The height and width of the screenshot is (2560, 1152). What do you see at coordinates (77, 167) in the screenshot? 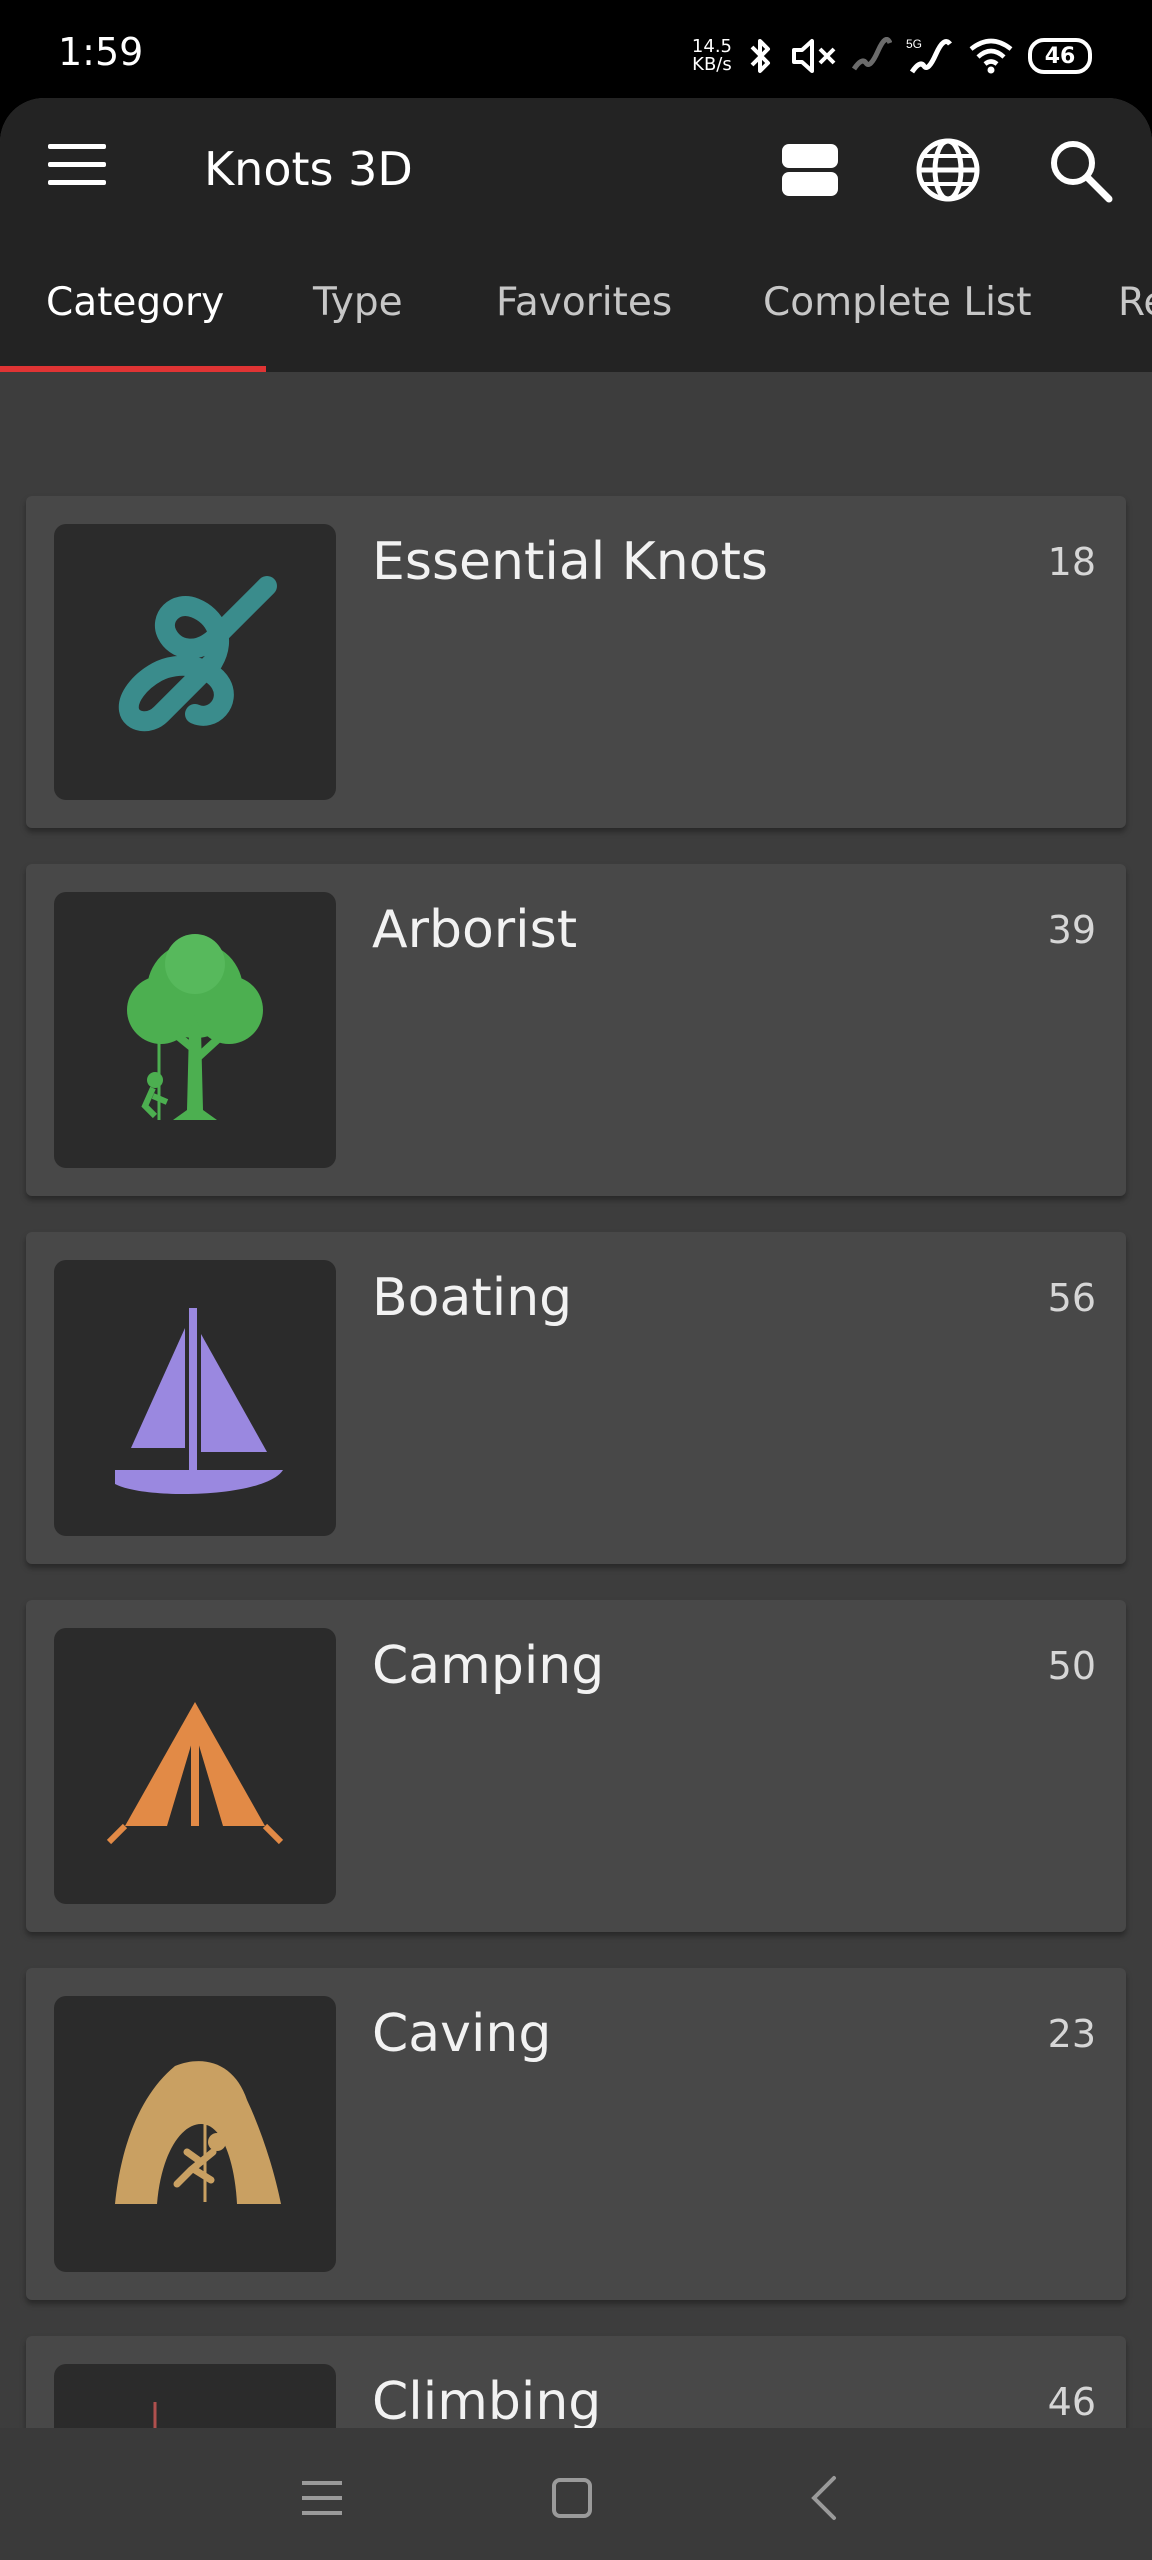
I see `menu-icon` at bounding box center [77, 167].